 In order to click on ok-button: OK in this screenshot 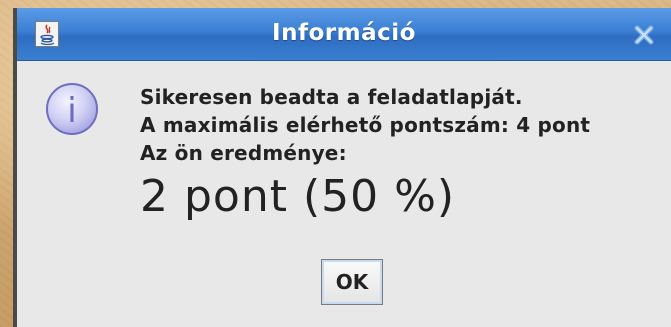, I will do `click(352, 282)`.